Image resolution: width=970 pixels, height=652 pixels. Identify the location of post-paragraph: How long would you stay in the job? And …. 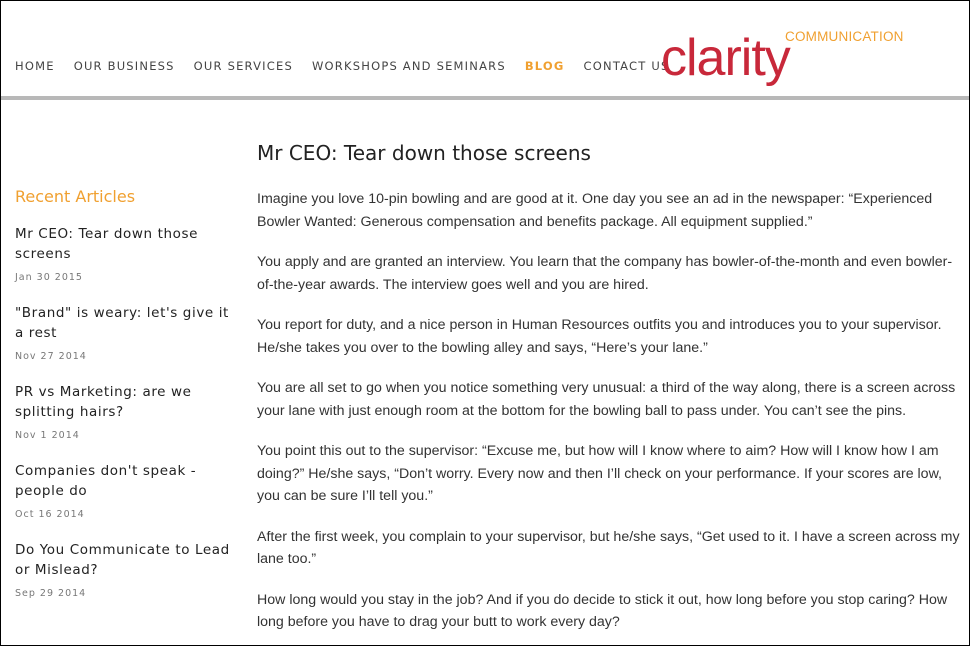
(602, 611).